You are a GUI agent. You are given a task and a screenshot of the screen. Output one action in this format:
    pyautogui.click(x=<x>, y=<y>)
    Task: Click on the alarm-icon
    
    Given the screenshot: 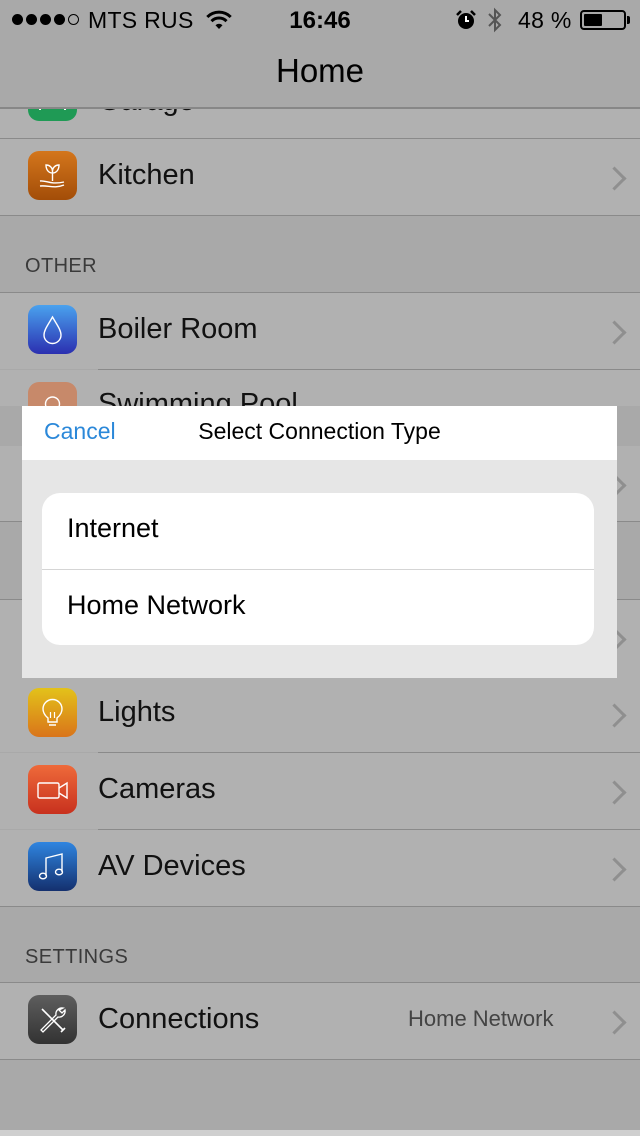 What is the action you would take?
    pyautogui.click(x=466, y=20)
    